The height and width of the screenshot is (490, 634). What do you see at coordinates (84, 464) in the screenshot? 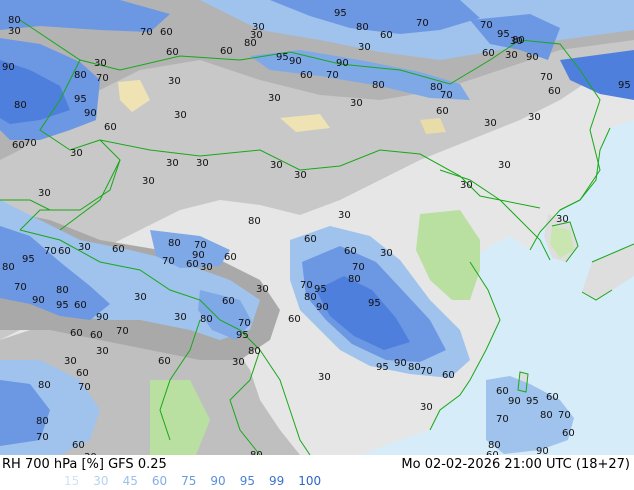
I see `map-title: RH 700 hPa [%] GFS 0.25` at bounding box center [84, 464].